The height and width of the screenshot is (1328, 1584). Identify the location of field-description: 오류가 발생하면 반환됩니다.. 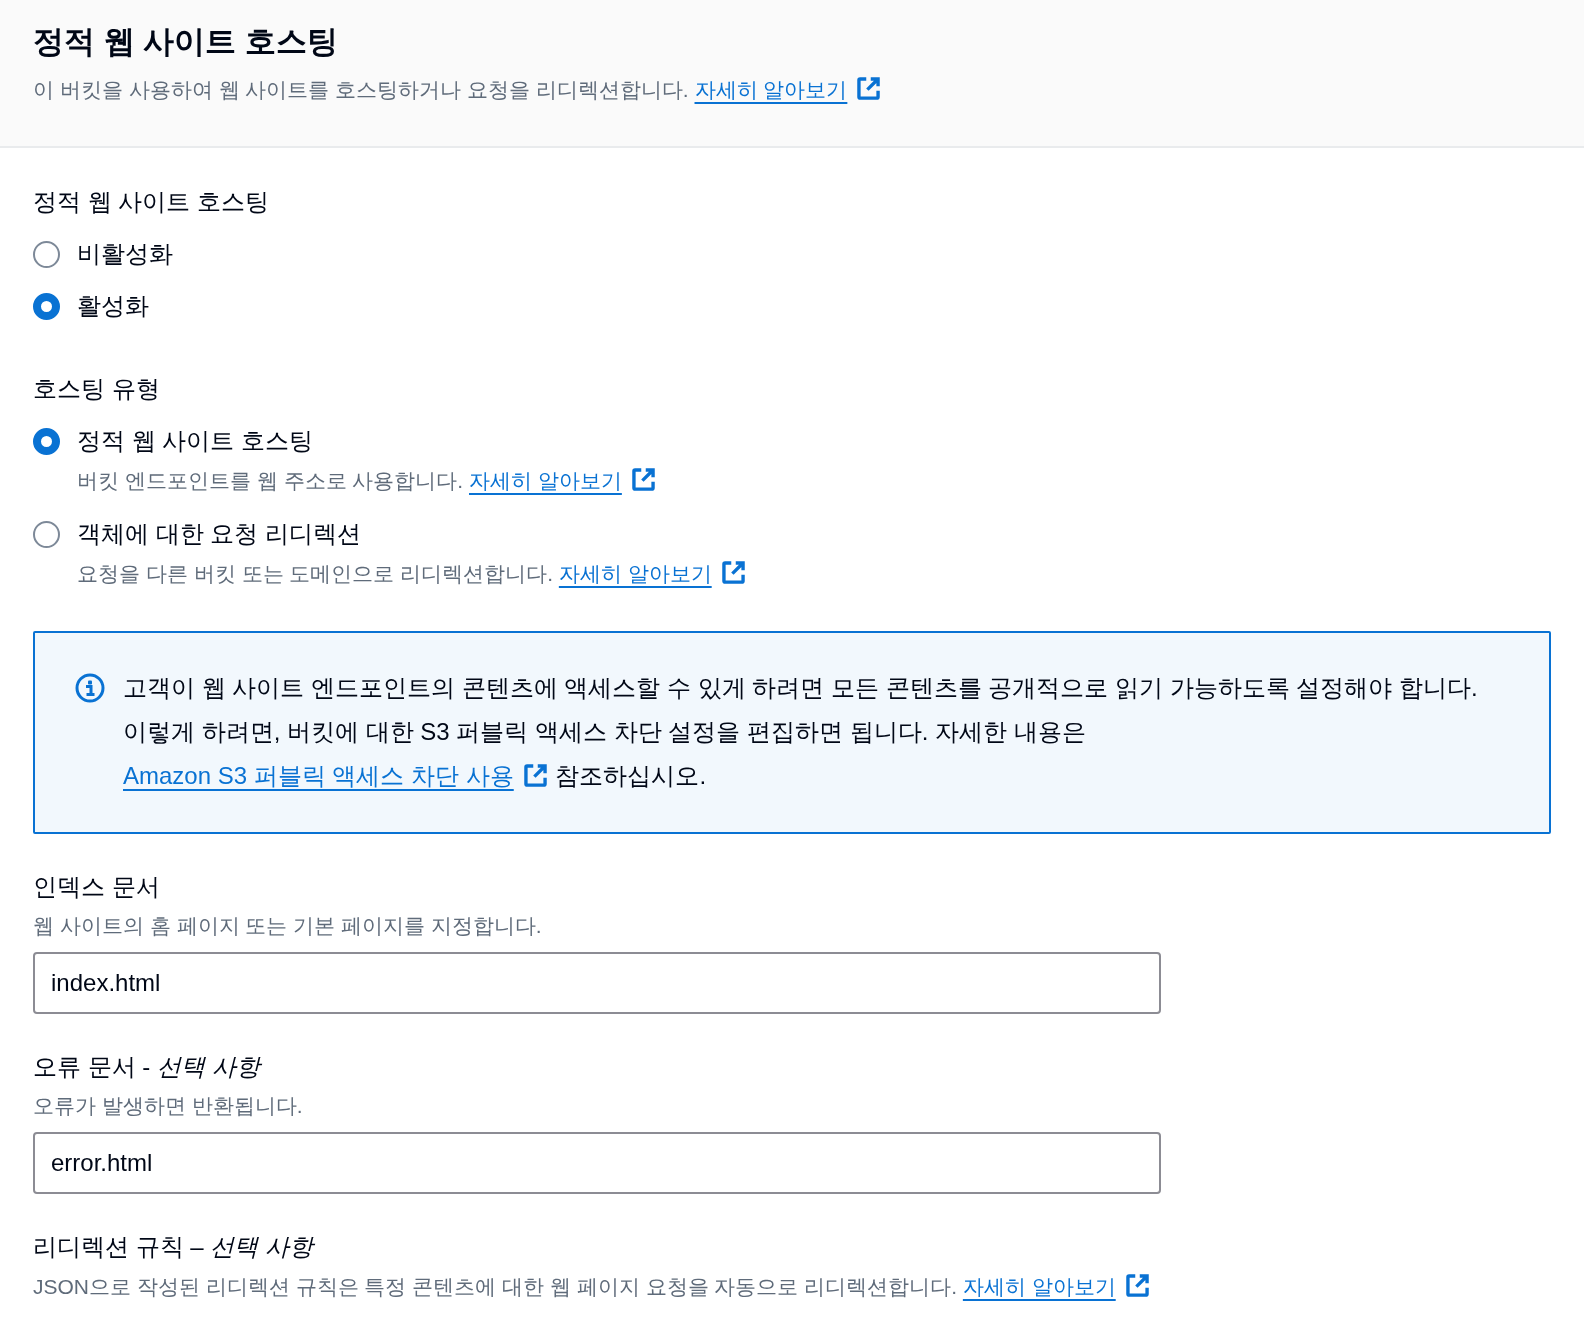
(168, 1106).